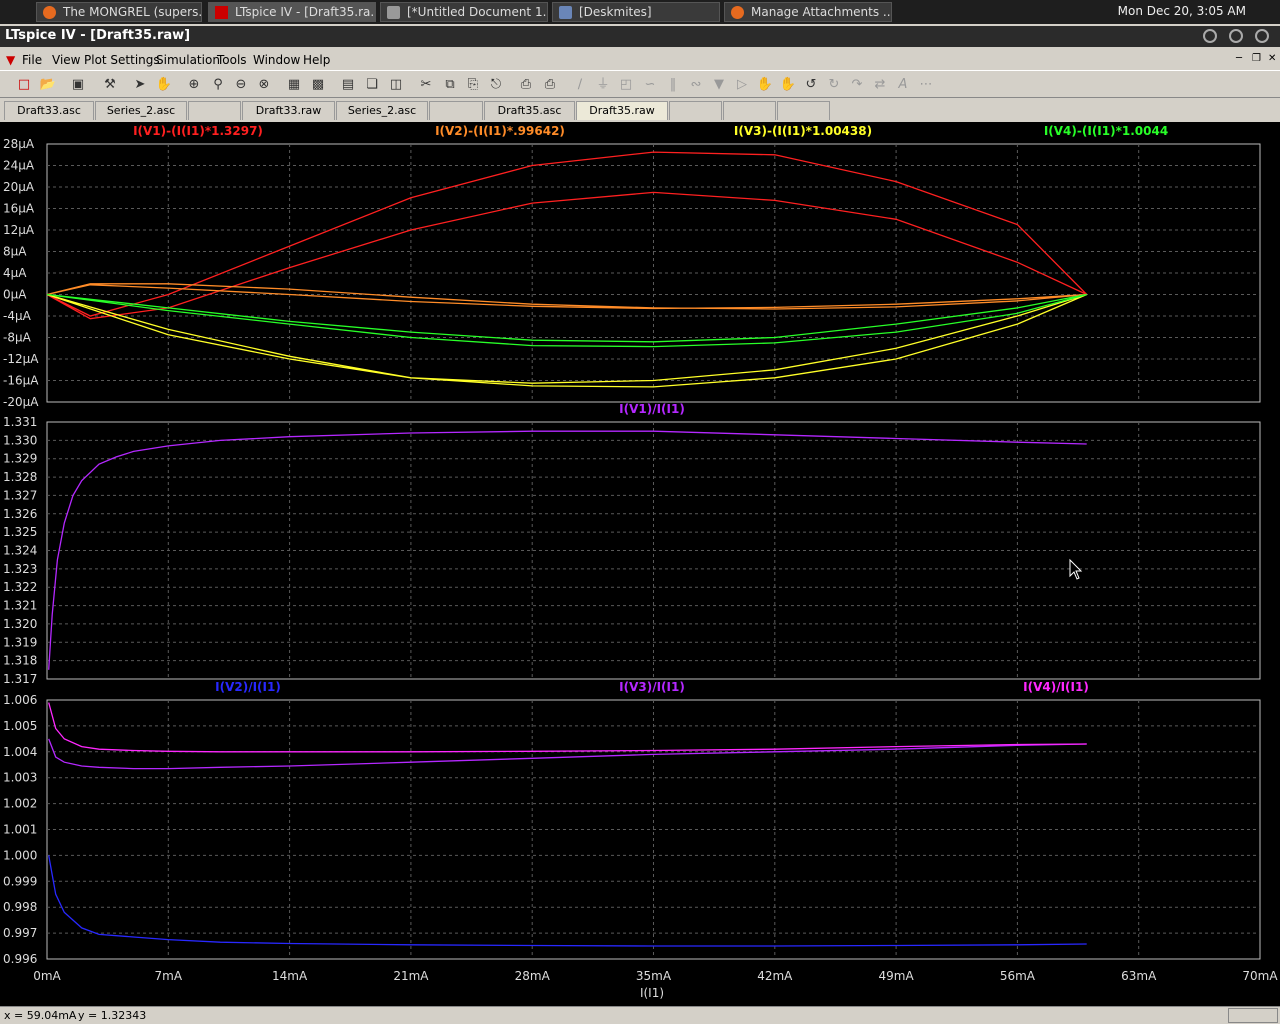  What do you see at coordinates (19, 230) in the screenshot?
I see `y-tick-label: 12µA` at bounding box center [19, 230].